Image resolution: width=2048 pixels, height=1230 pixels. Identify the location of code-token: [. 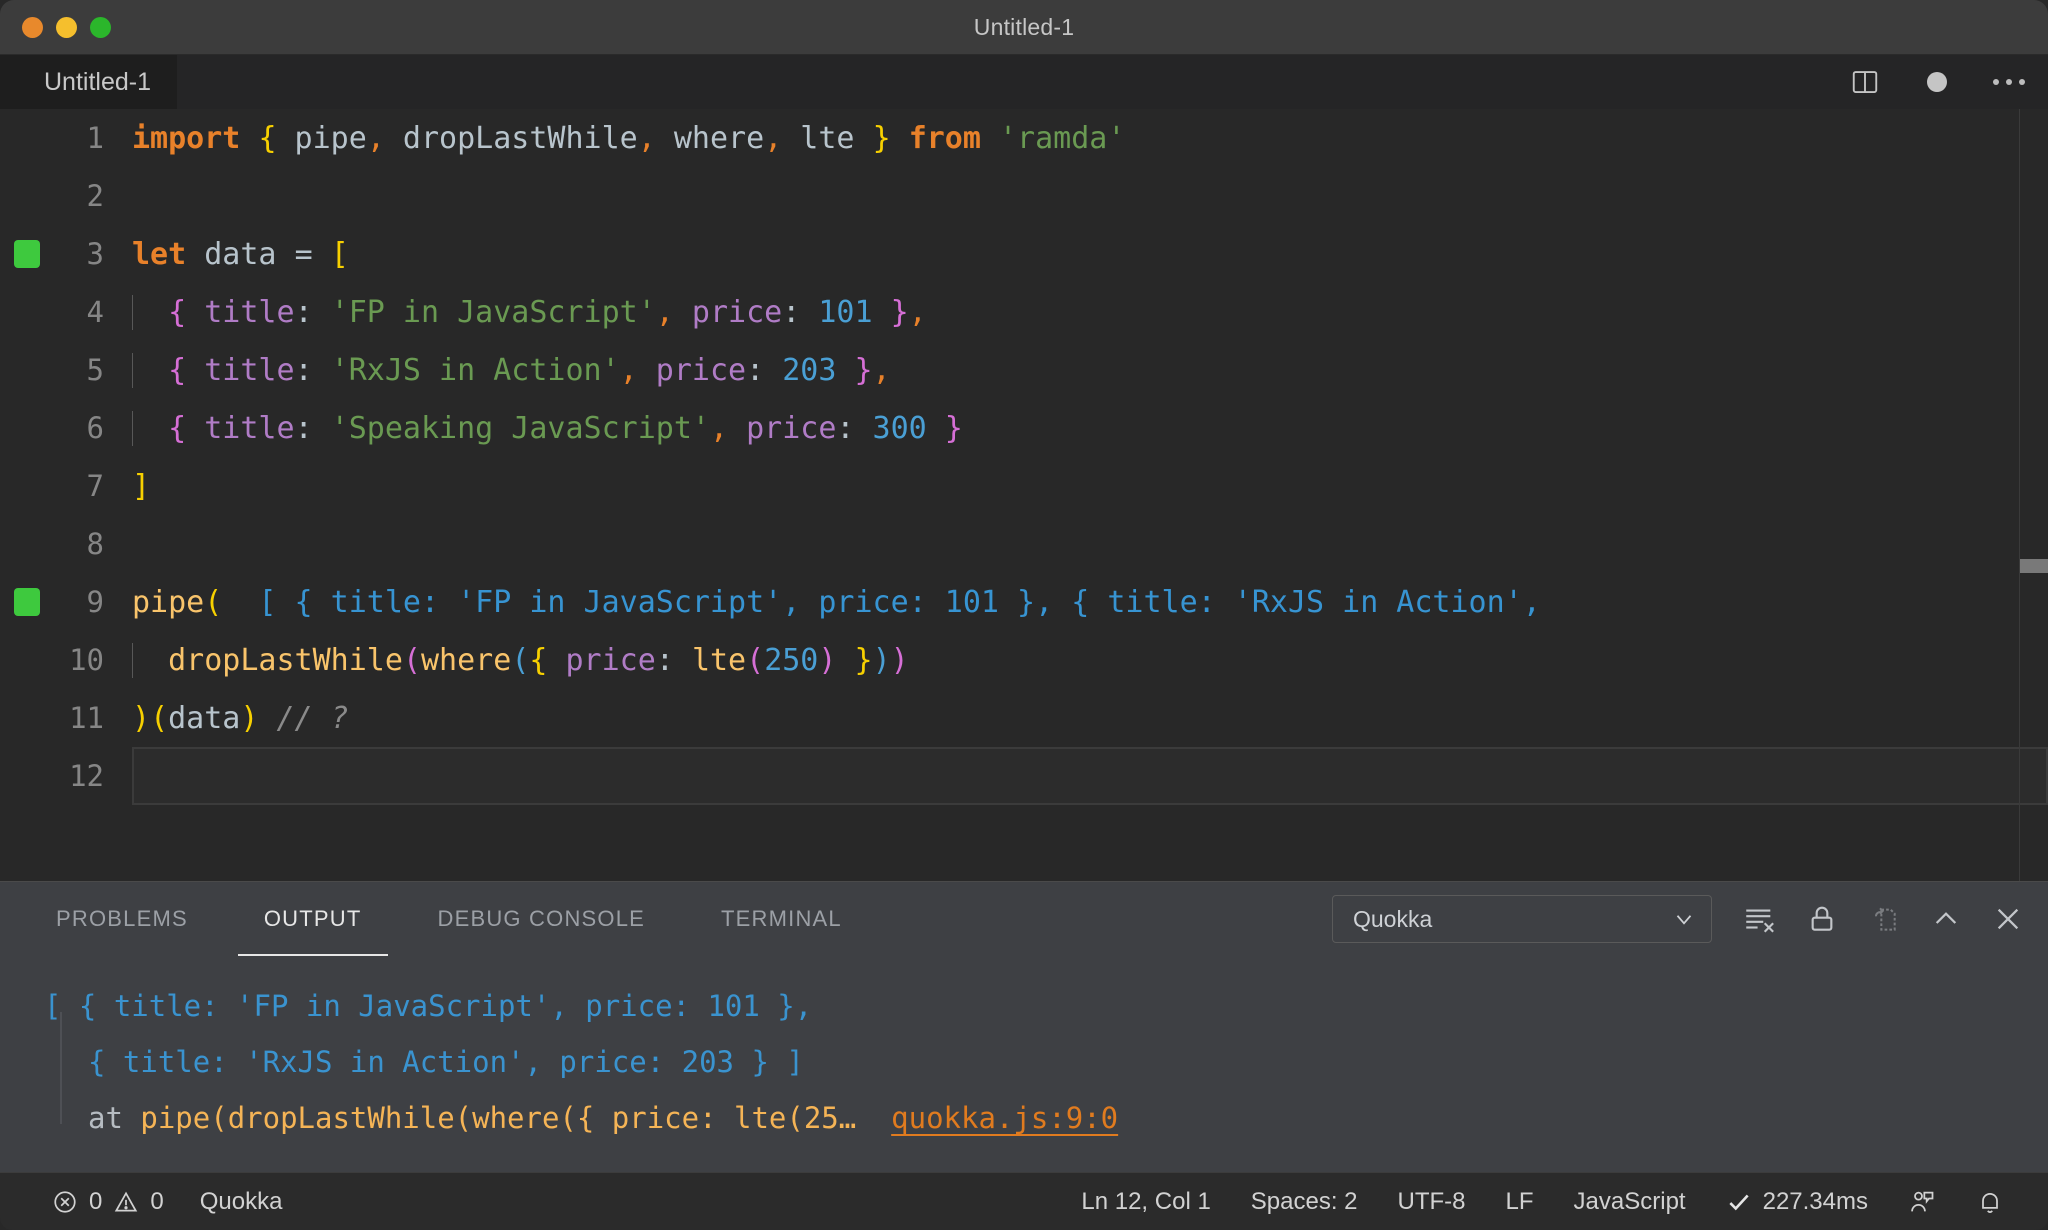
(339, 254).